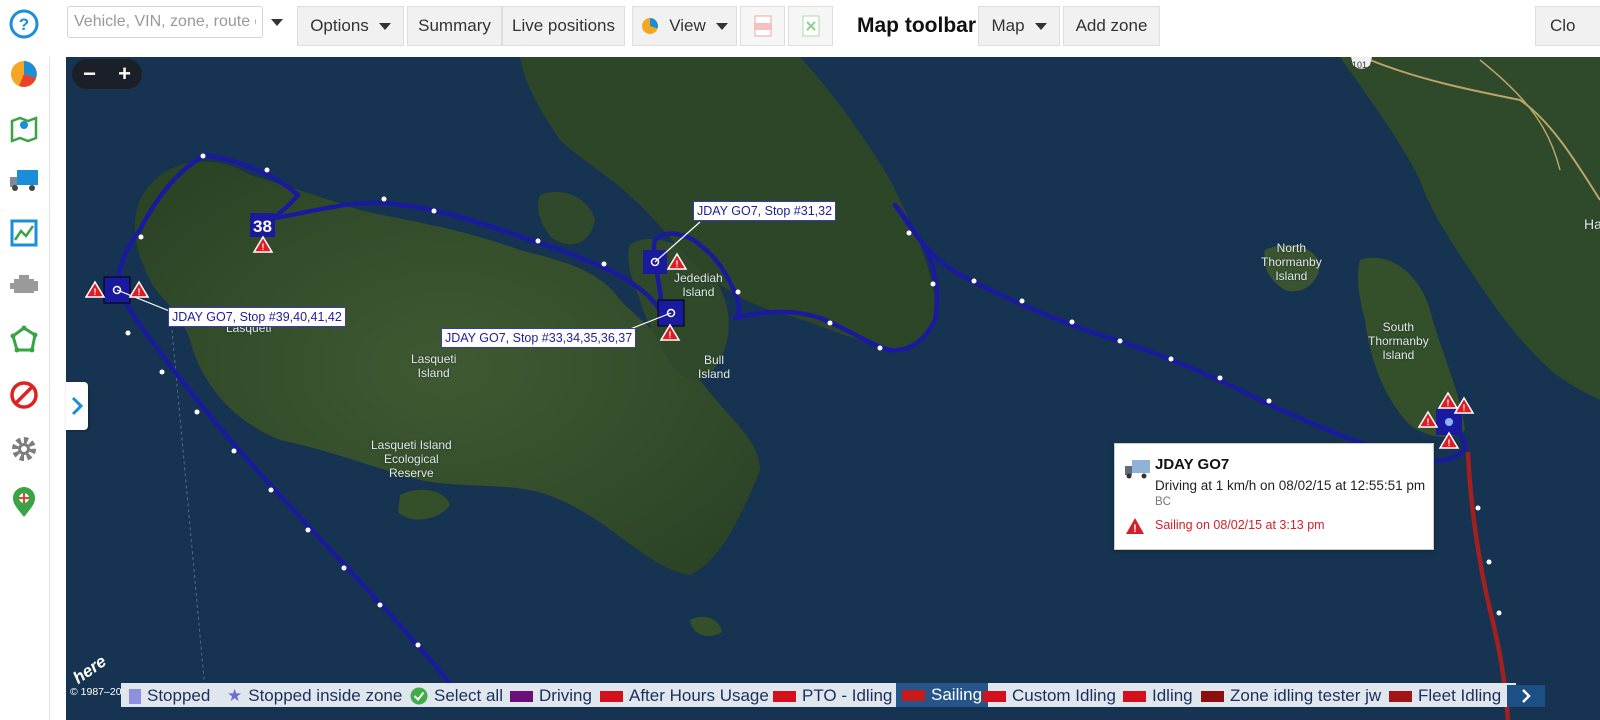 The width and height of the screenshot is (1600, 720). I want to click on zoom-in-button: +, so click(124, 74).